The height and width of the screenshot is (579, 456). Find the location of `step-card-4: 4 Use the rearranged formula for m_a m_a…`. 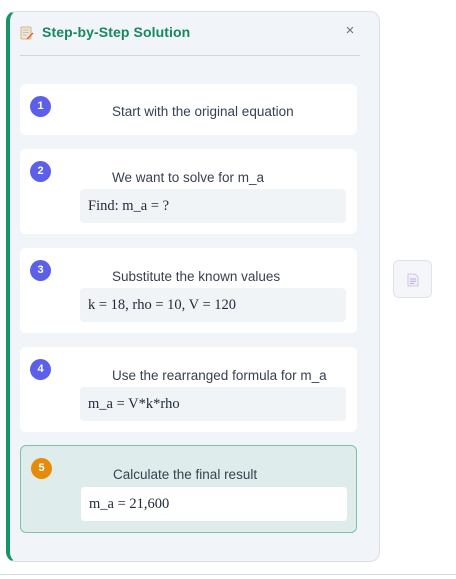

step-card-4: 4 Use the rearranged formula for m_a m_a… is located at coordinates (188, 389).